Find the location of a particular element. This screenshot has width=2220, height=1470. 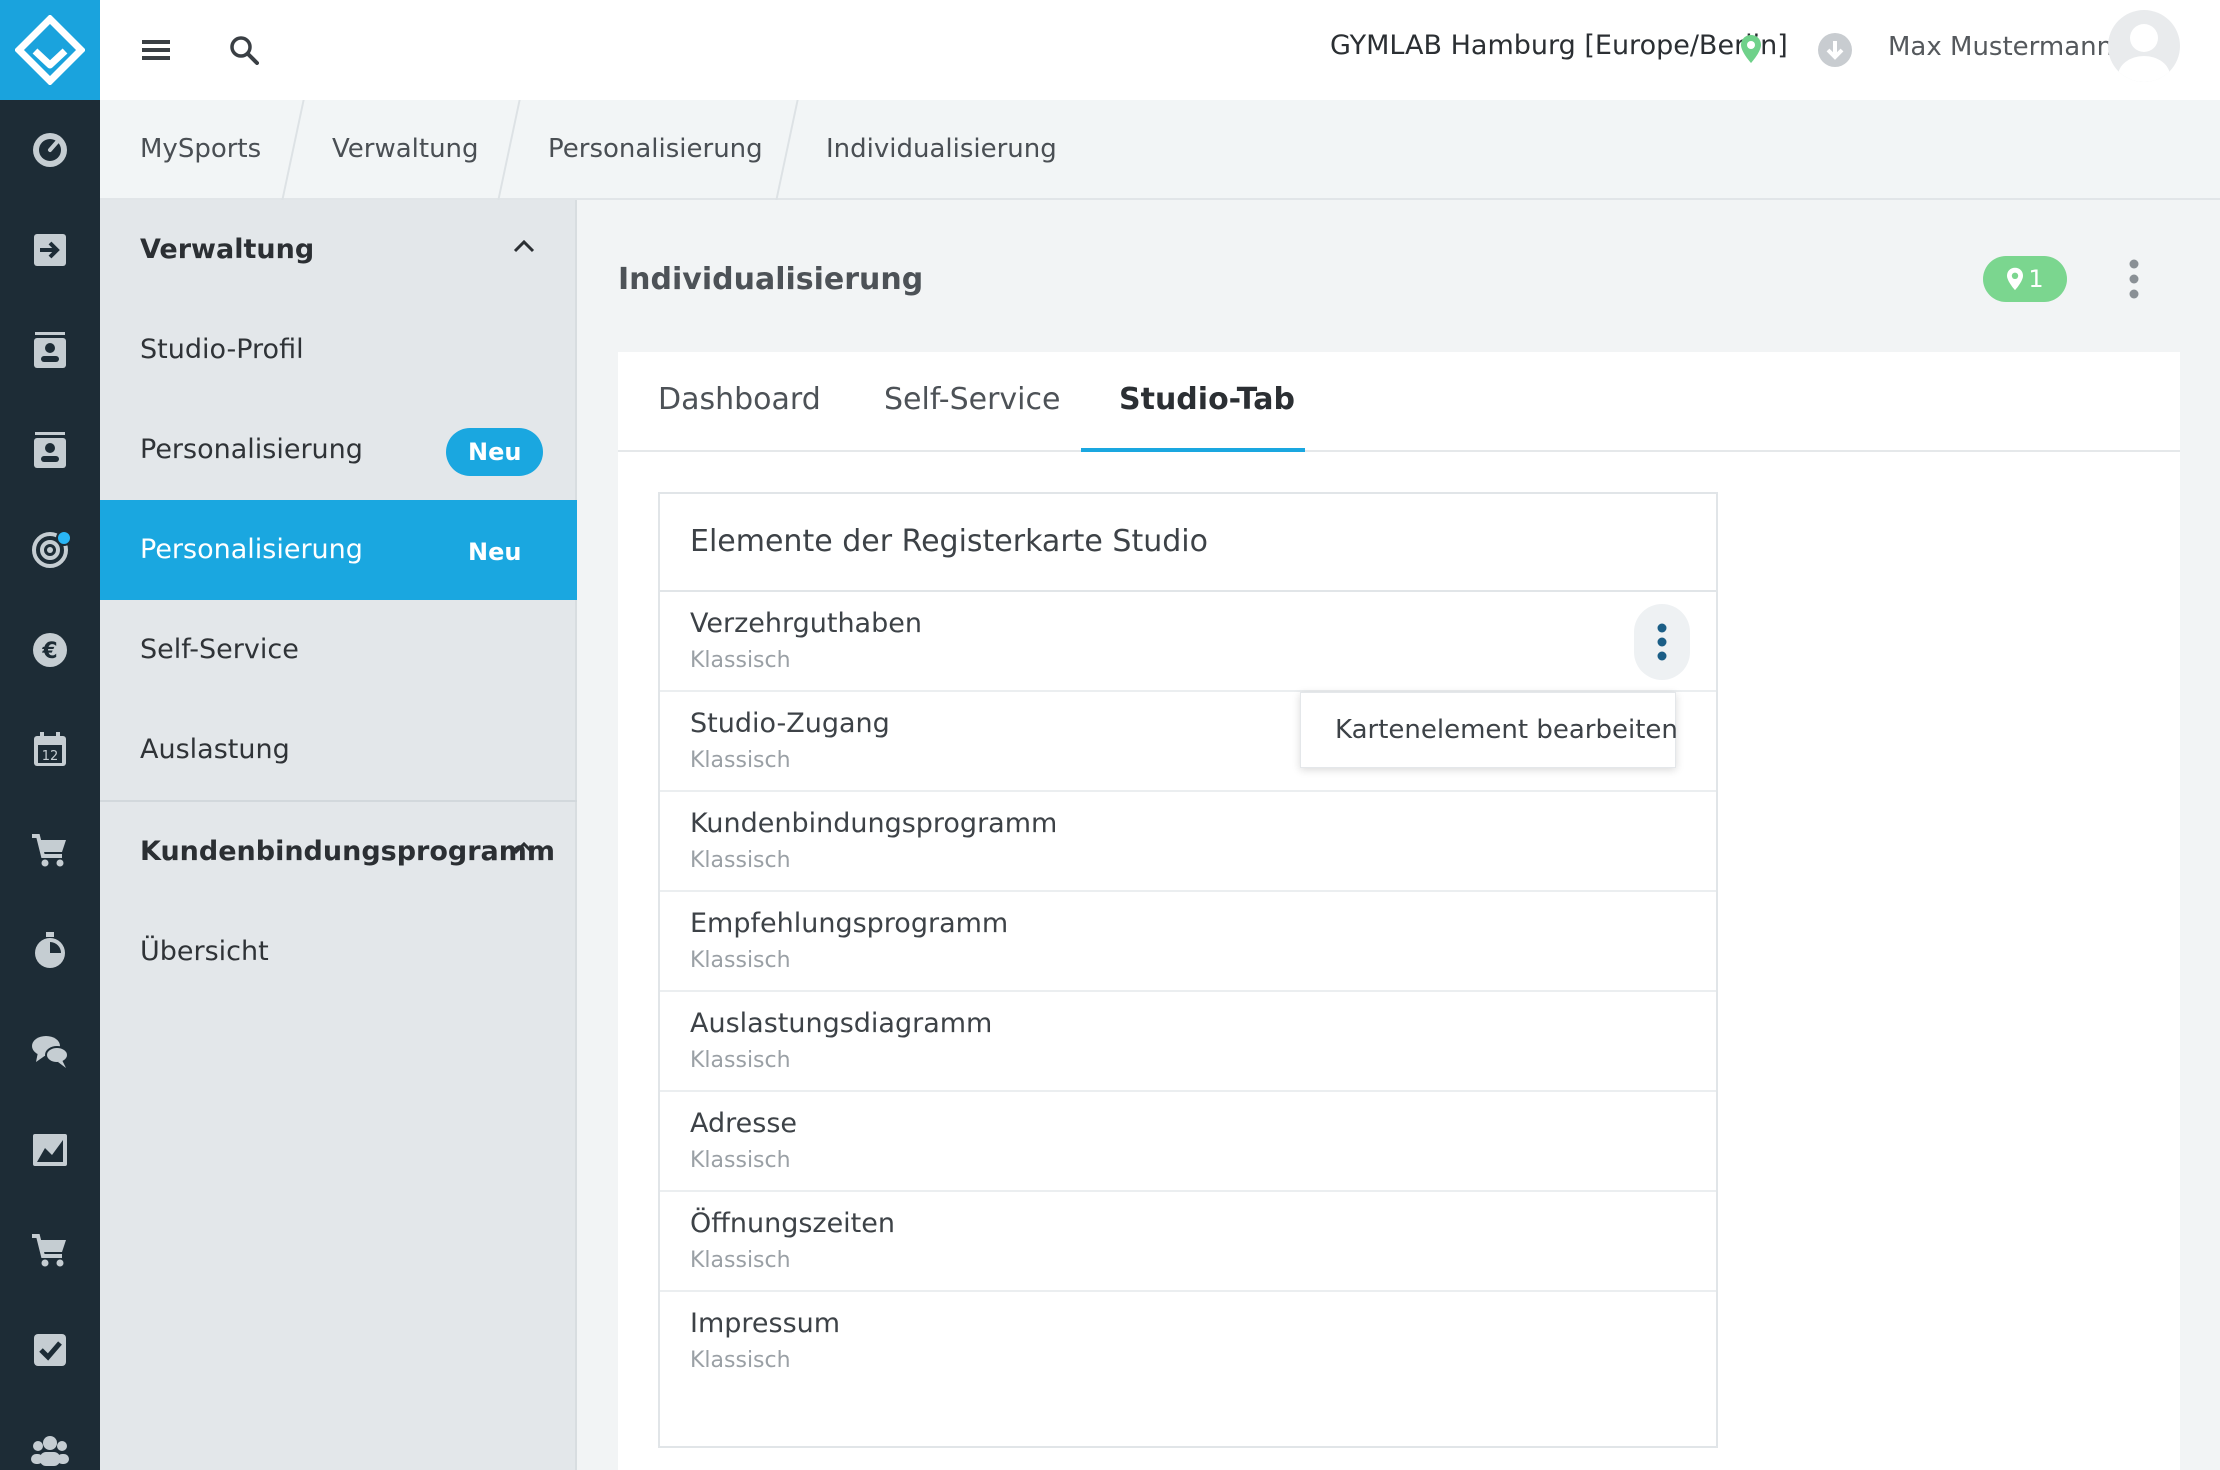

sidebar-section-kundenbindungsprogramm: Kundenbindungsprogramm is located at coordinates (338, 852).